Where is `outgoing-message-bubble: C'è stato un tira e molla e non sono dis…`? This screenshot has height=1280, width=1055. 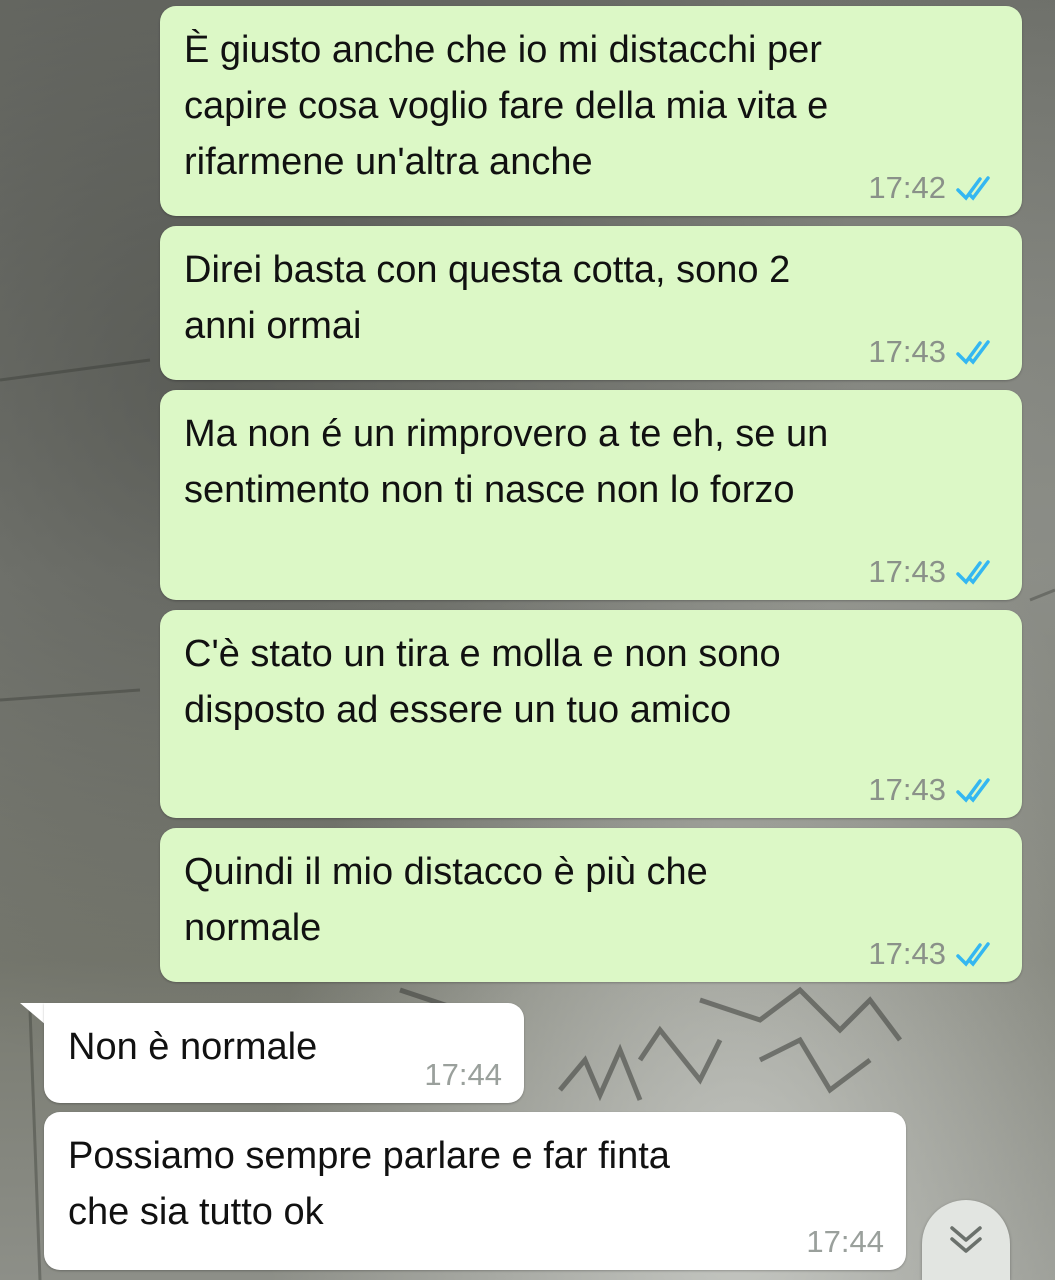 outgoing-message-bubble: C'è stato un tira e molla e non sono dis… is located at coordinates (591, 714).